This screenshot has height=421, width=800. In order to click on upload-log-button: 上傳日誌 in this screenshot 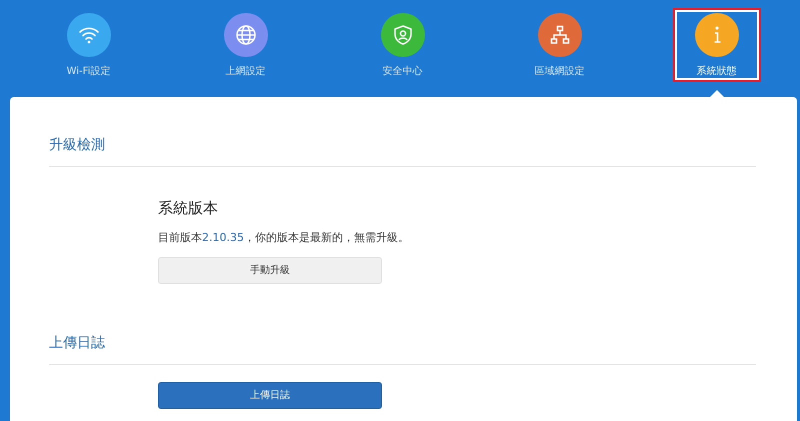, I will do `click(270, 395)`.